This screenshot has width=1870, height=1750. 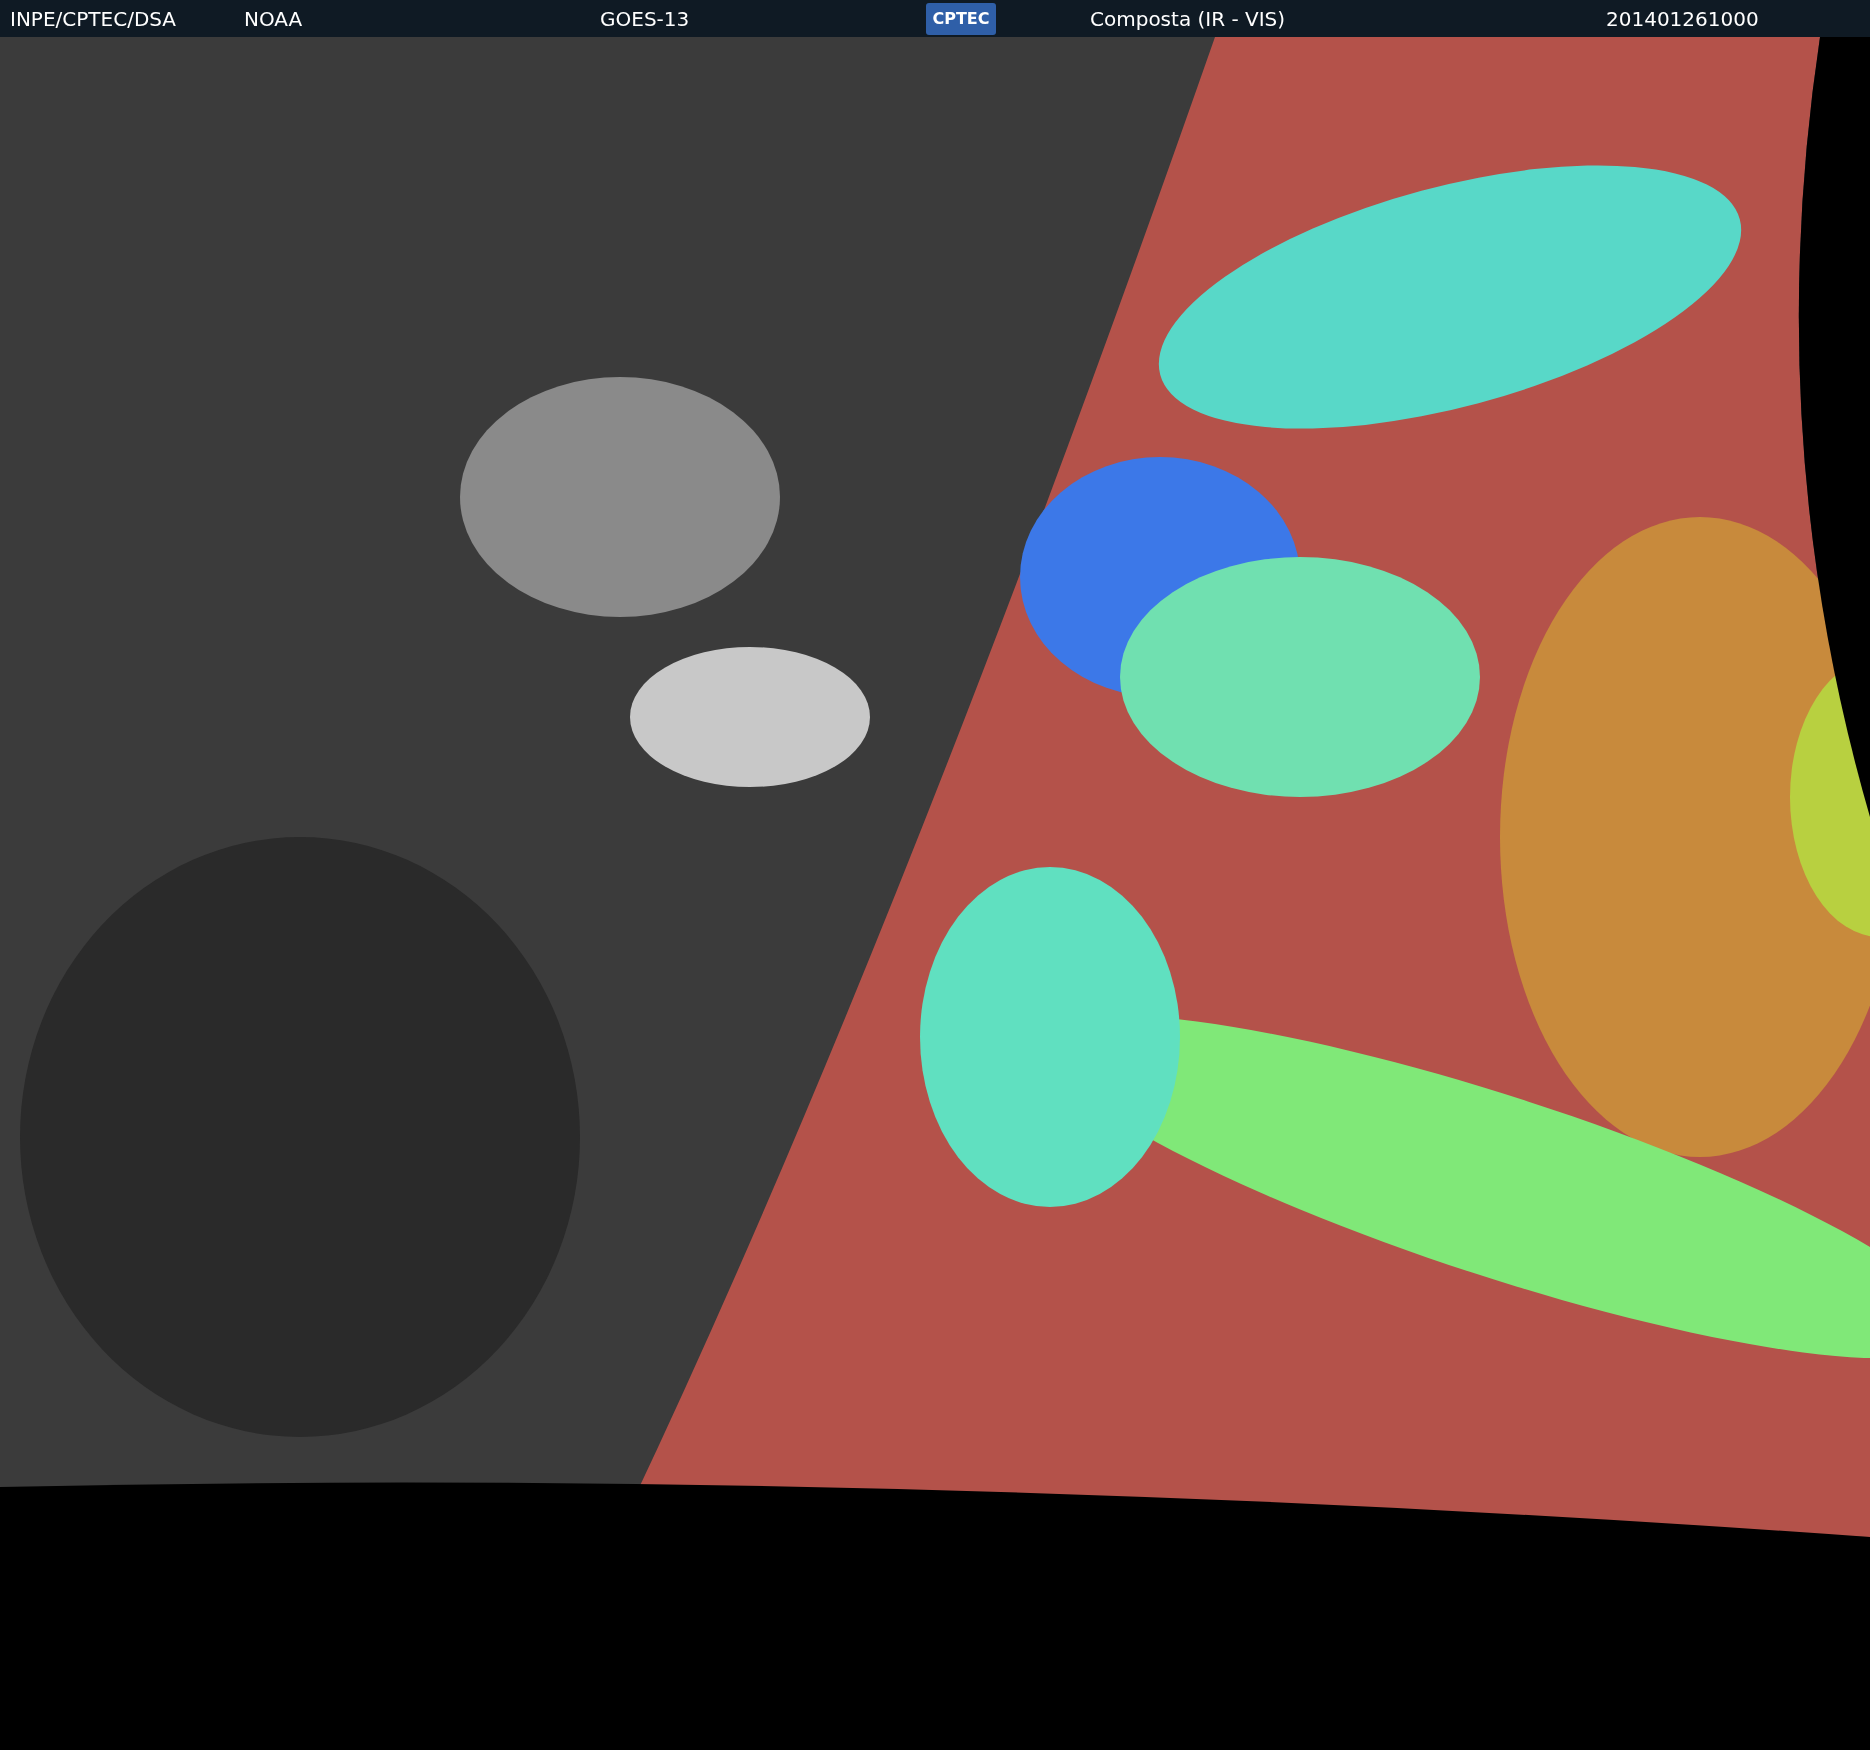 What do you see at coordinates (274, 18) in the screenshot?
I see `header-label: NOAA` at bounding box center [274, 18].